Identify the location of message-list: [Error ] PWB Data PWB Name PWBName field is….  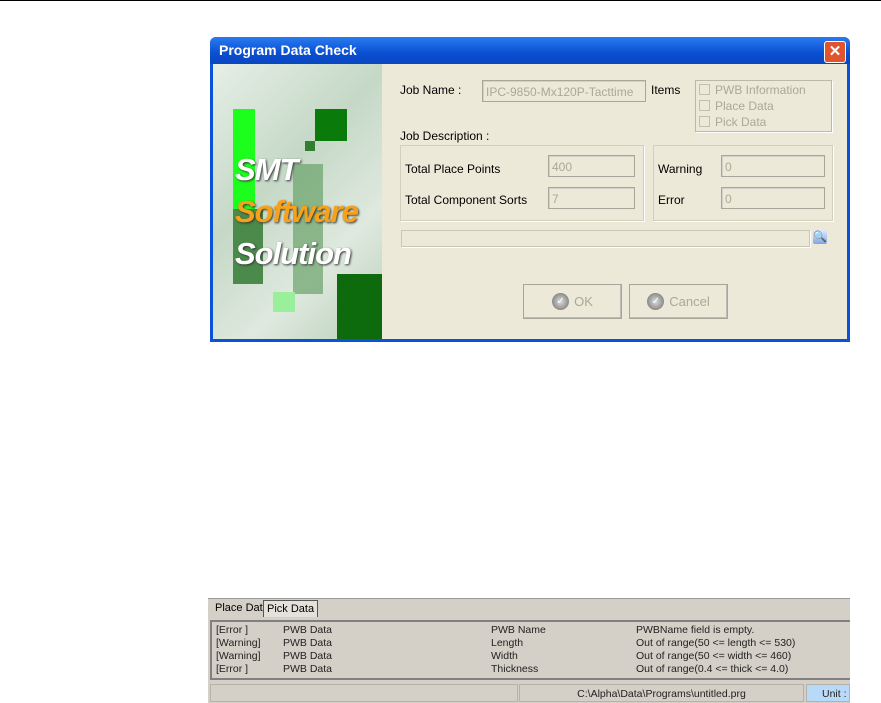
(530, 650).